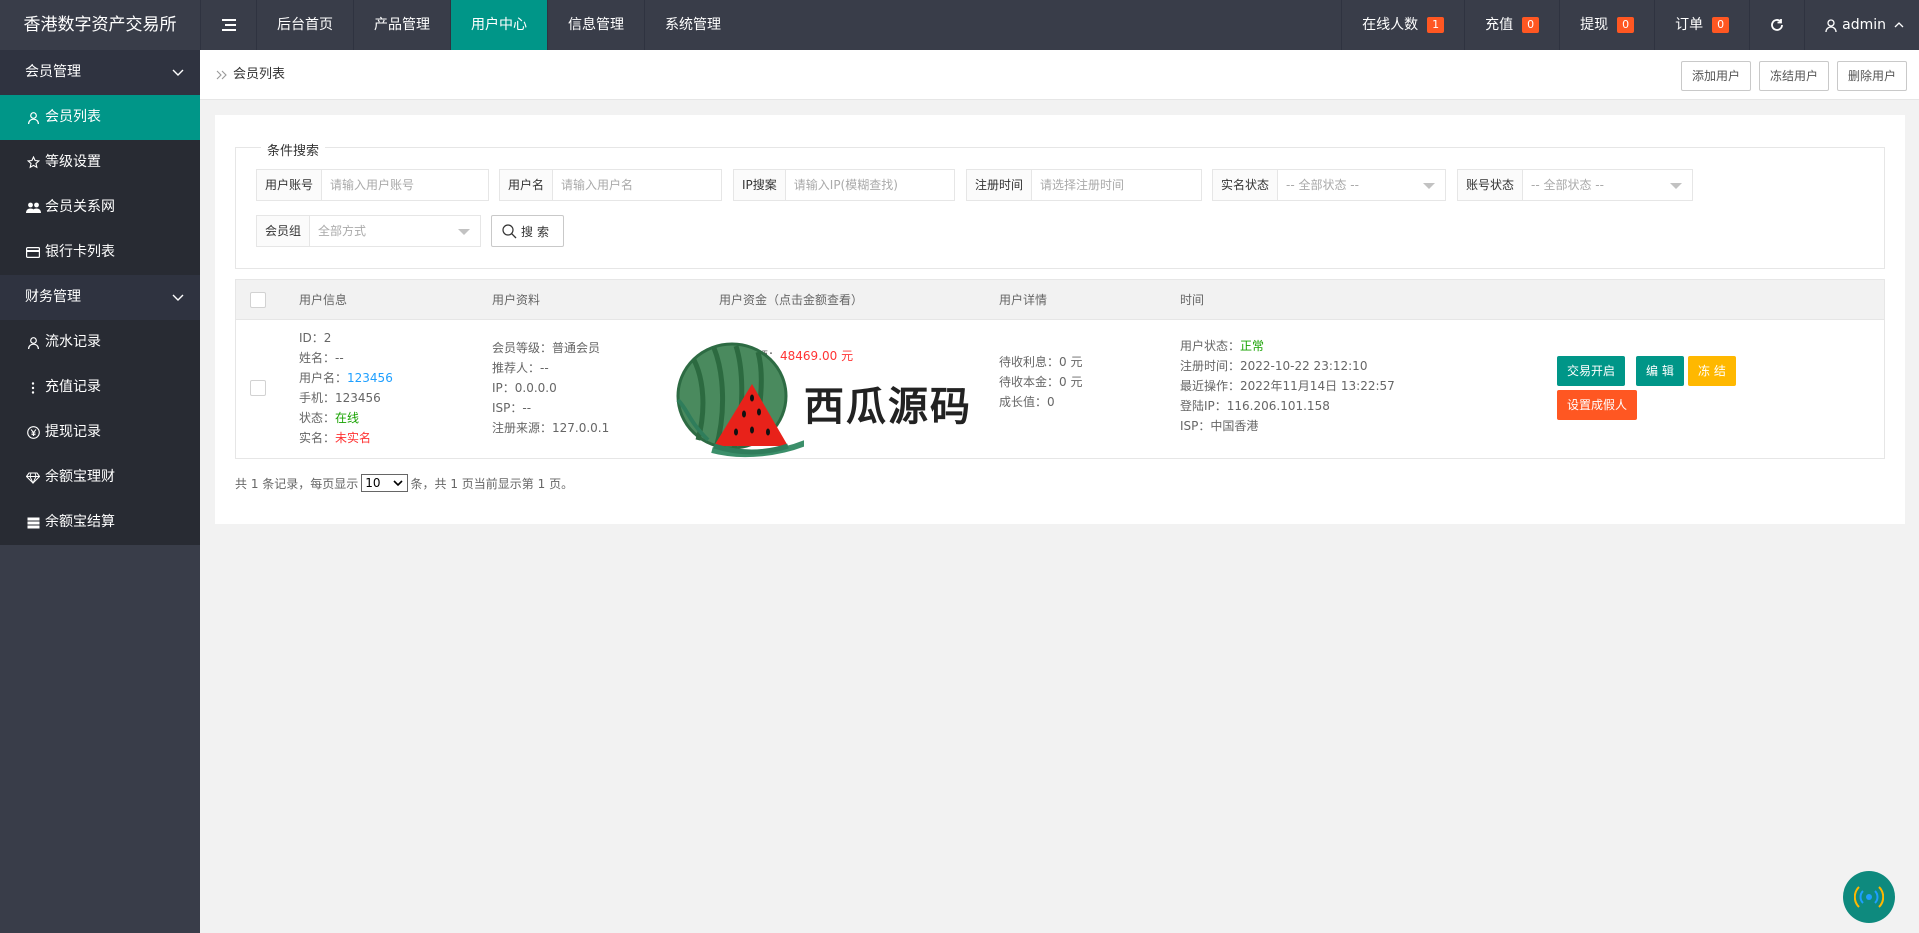  Describe the element at coordinates (100, 72) in the screenshot. I see `sidebar-group-members: 会员管理` at that location.